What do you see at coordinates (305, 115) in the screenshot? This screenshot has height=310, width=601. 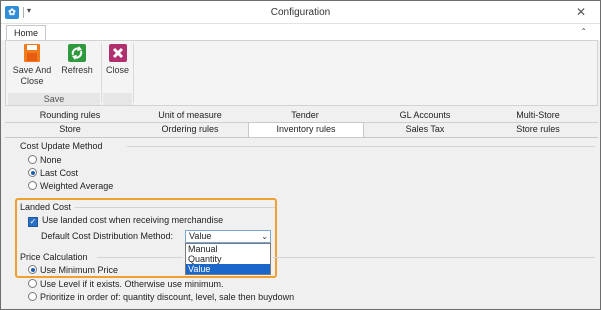 I see `tab-tender: Tender` at bounding box center [305, 115].